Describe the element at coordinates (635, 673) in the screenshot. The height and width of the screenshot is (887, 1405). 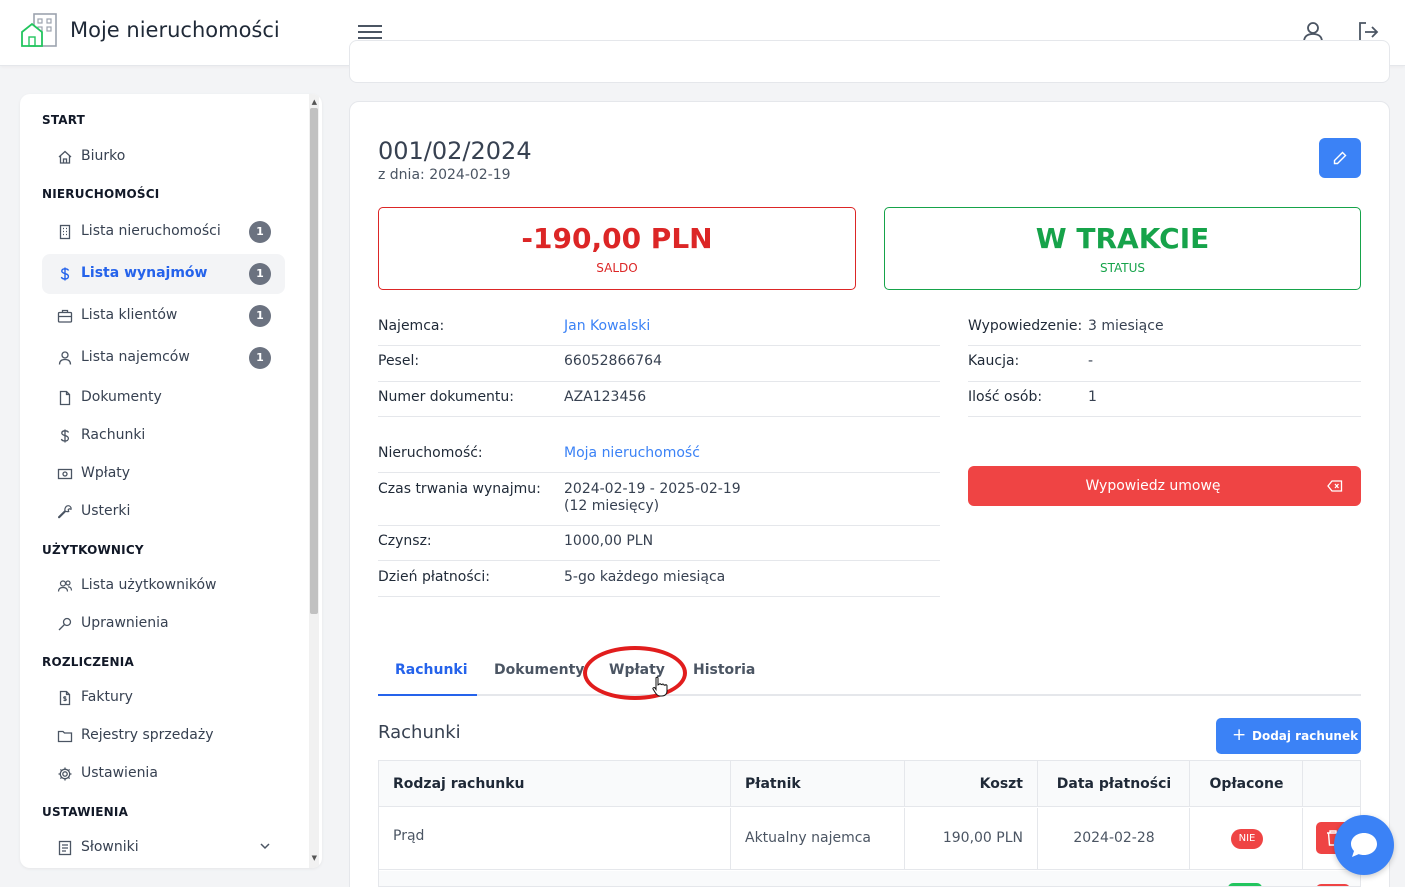
I see `highlight-circle` at that location.